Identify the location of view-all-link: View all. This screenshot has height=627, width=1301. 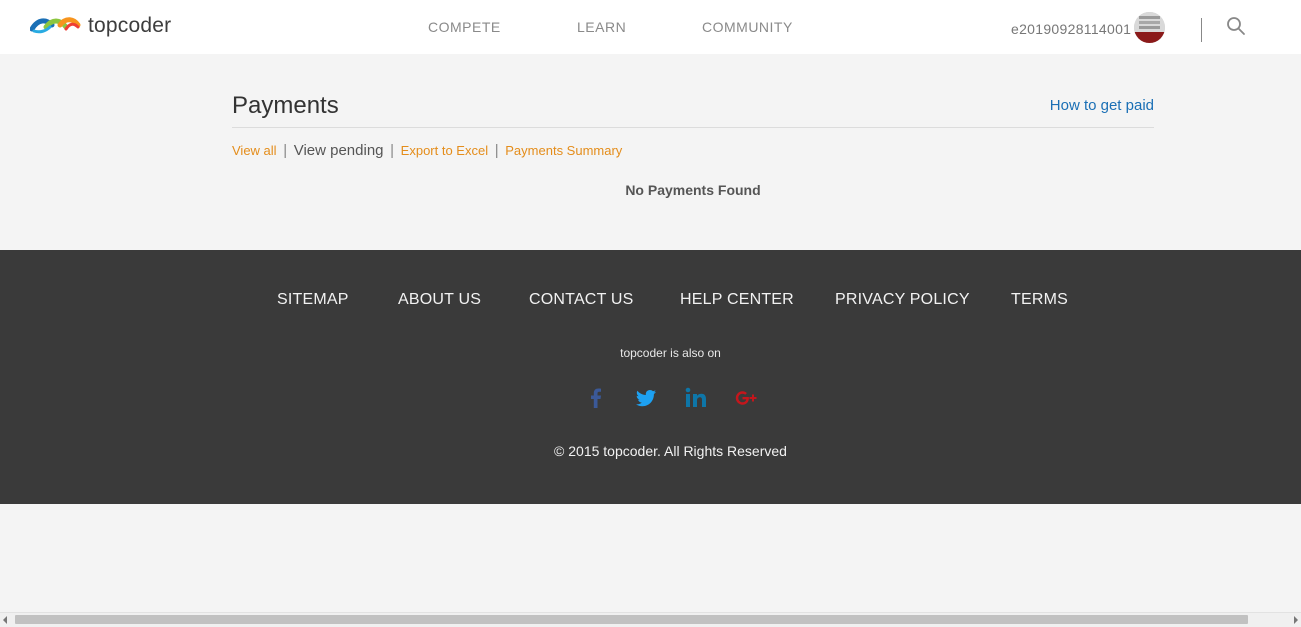
(254, 150).